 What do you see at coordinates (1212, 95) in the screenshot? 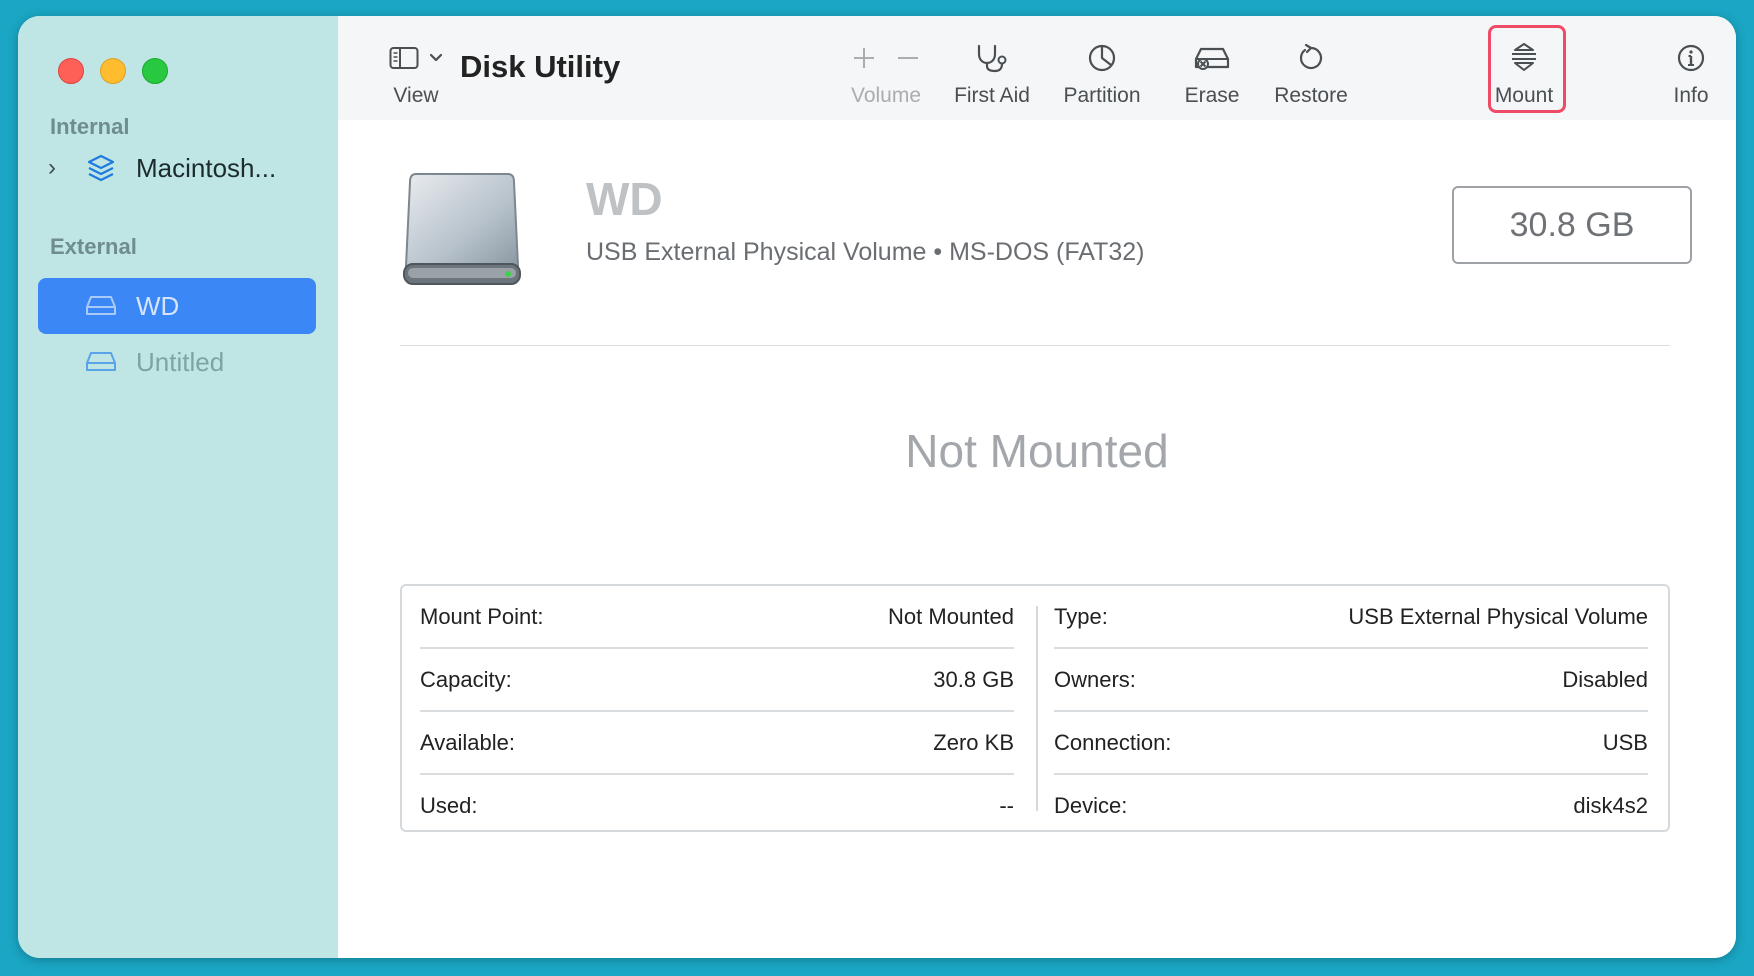
I see `erase-label: Erase` at bounding box center [1212, 95].